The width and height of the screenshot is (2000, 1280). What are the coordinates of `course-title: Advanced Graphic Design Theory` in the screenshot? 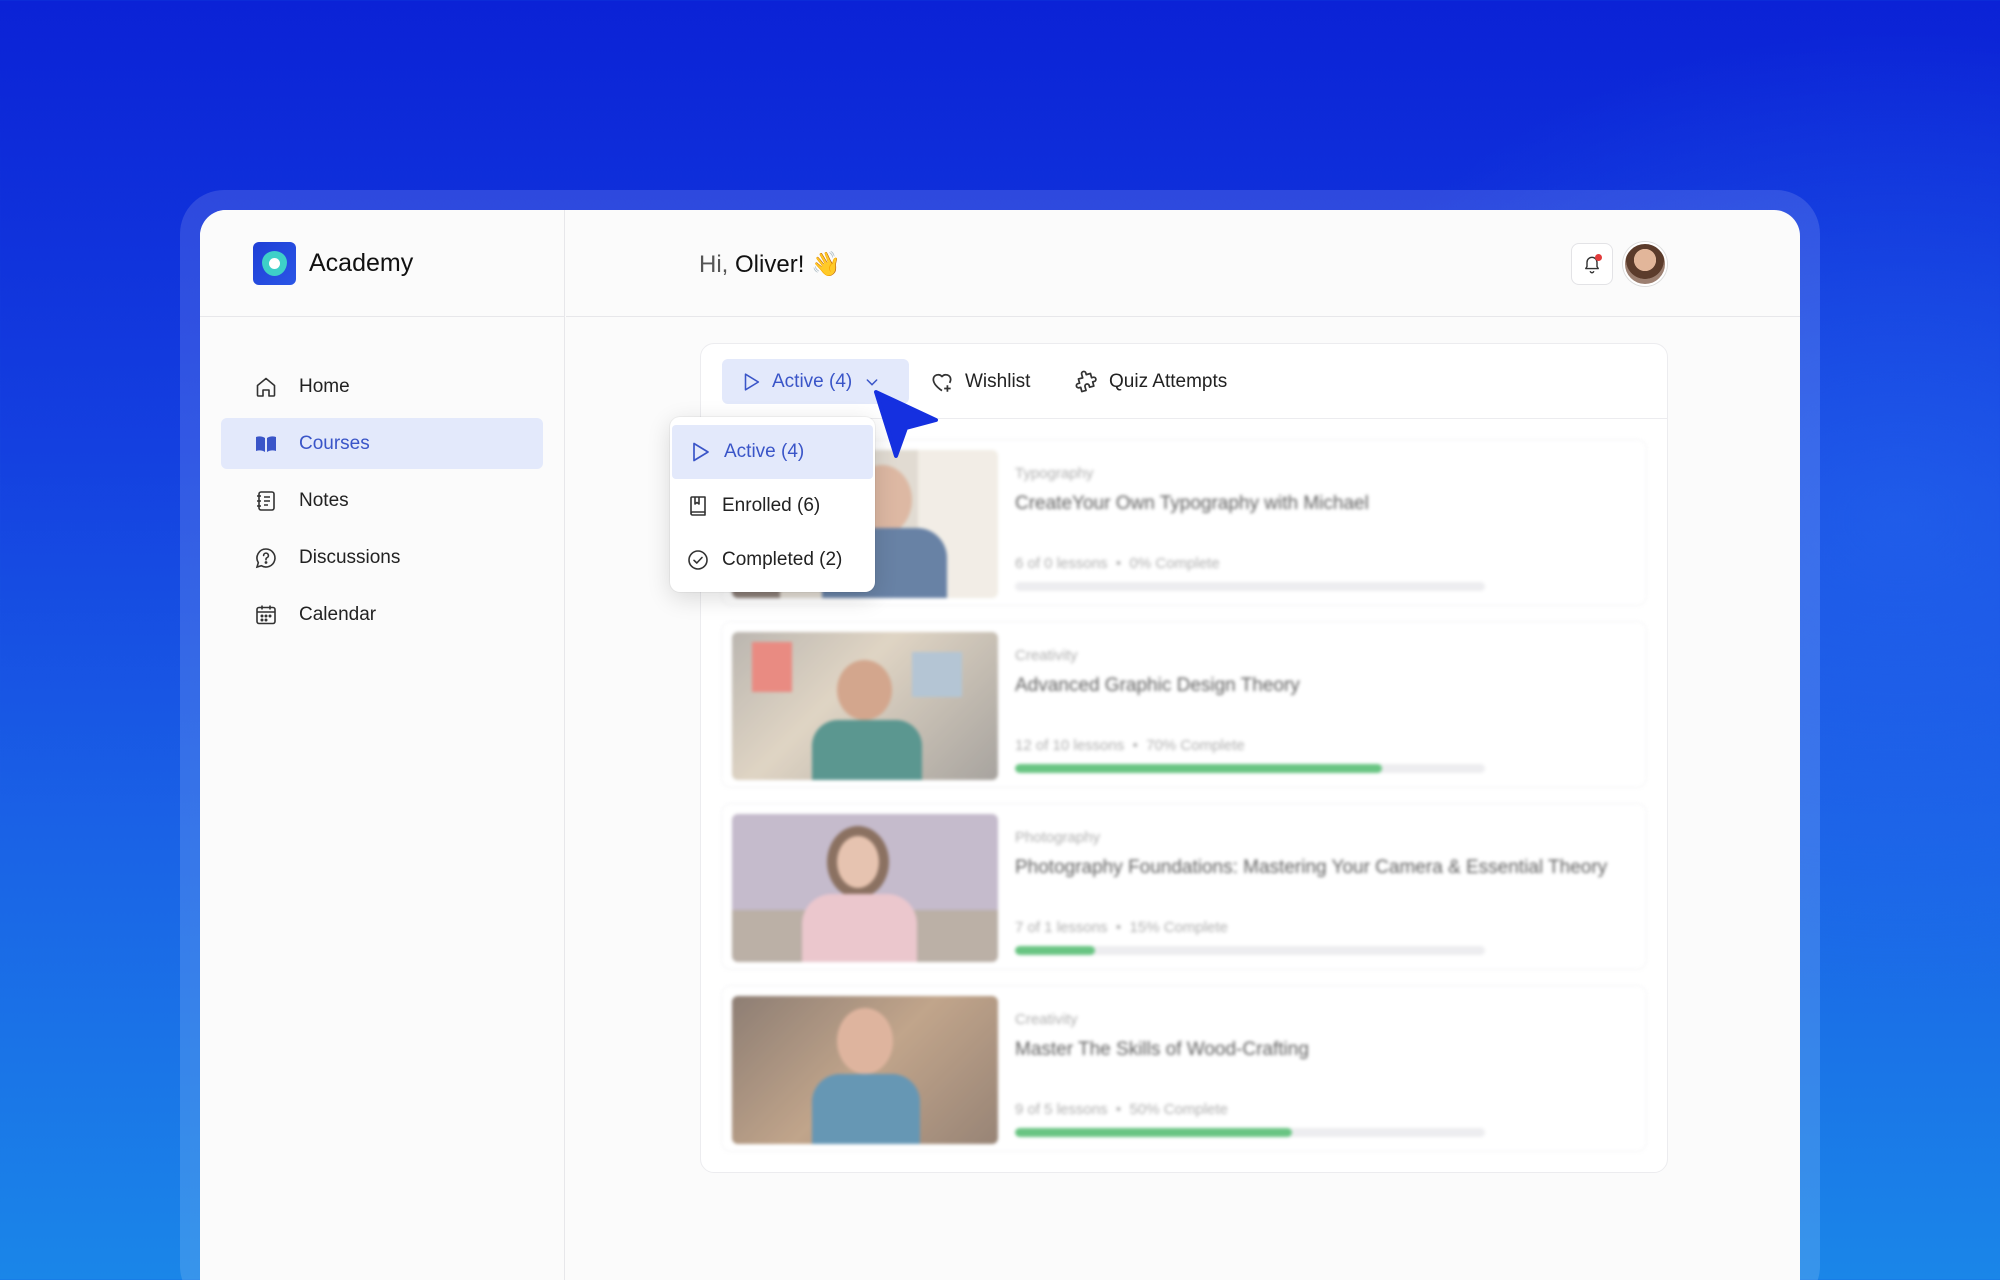 It's located at (1157, 685).